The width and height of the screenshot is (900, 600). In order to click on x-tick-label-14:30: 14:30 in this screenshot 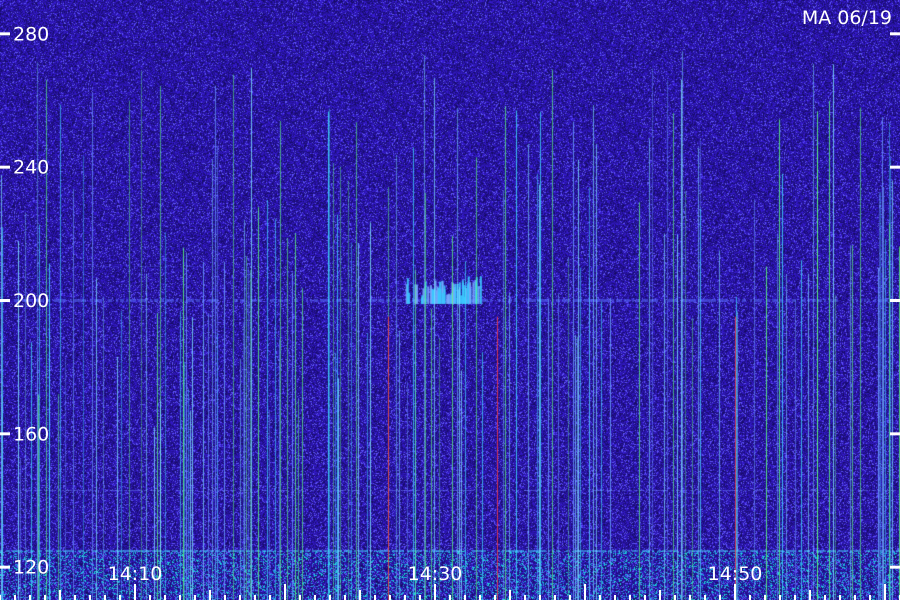, I will do `click(435, 574)`.